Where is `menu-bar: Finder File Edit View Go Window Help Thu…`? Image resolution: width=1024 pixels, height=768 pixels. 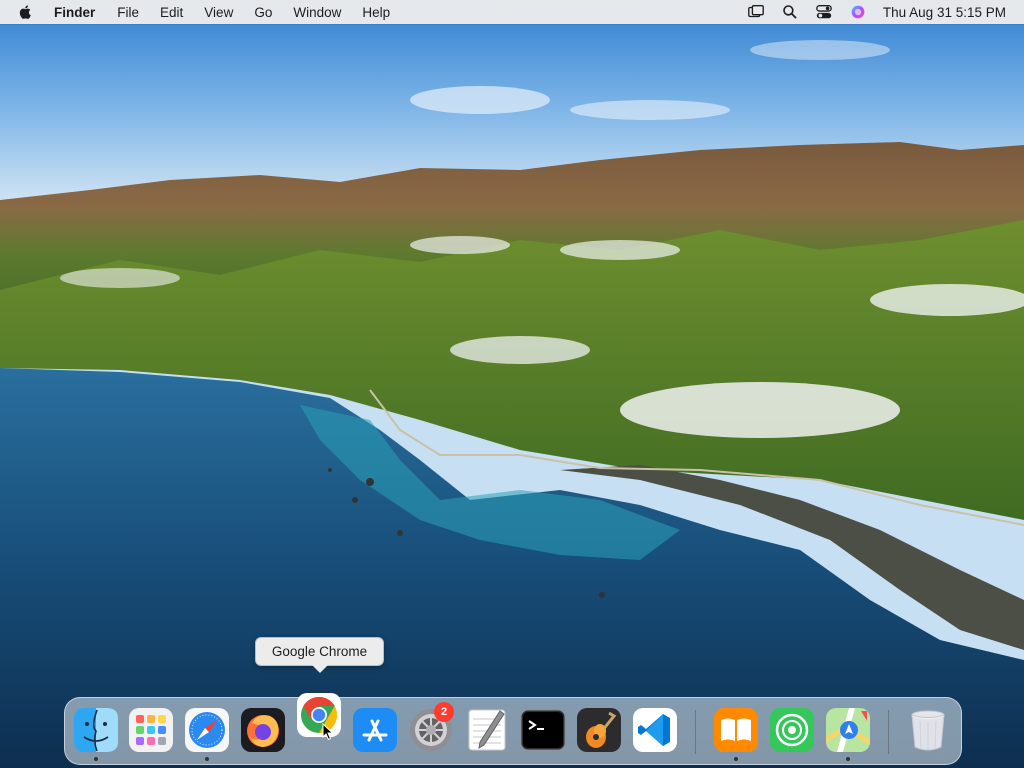 menu-bar: Finder File Edit View Go Window Help Thu… is located at coordinates (512, 12).